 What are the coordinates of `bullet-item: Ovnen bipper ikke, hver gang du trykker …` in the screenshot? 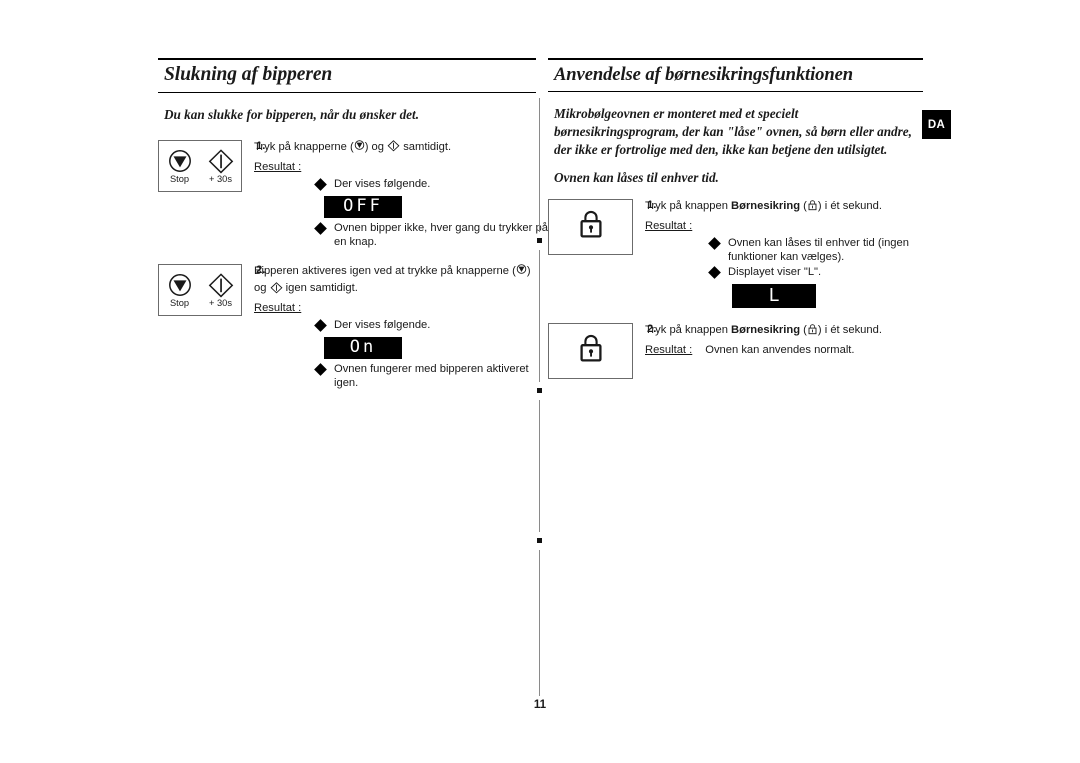 It's located at (431, 235).